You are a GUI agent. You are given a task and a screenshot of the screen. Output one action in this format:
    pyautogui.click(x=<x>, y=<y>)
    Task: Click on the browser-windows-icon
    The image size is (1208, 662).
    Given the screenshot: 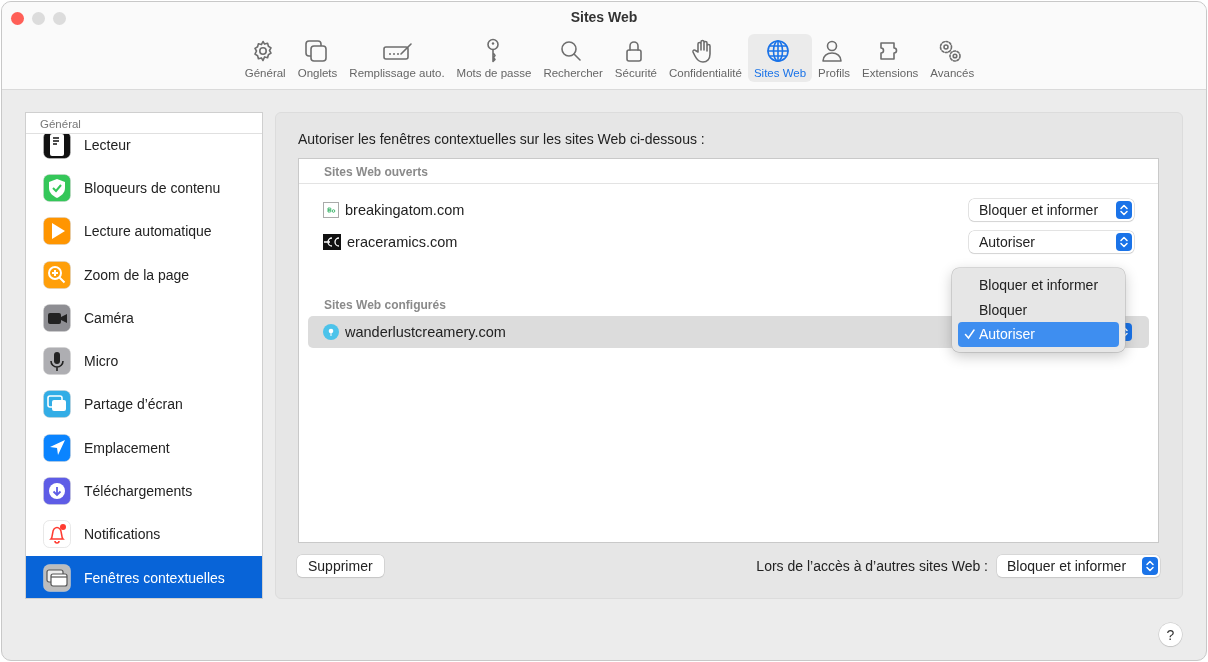 What is the action you would take?
    pyautogui.click(x=57, y=577)
    